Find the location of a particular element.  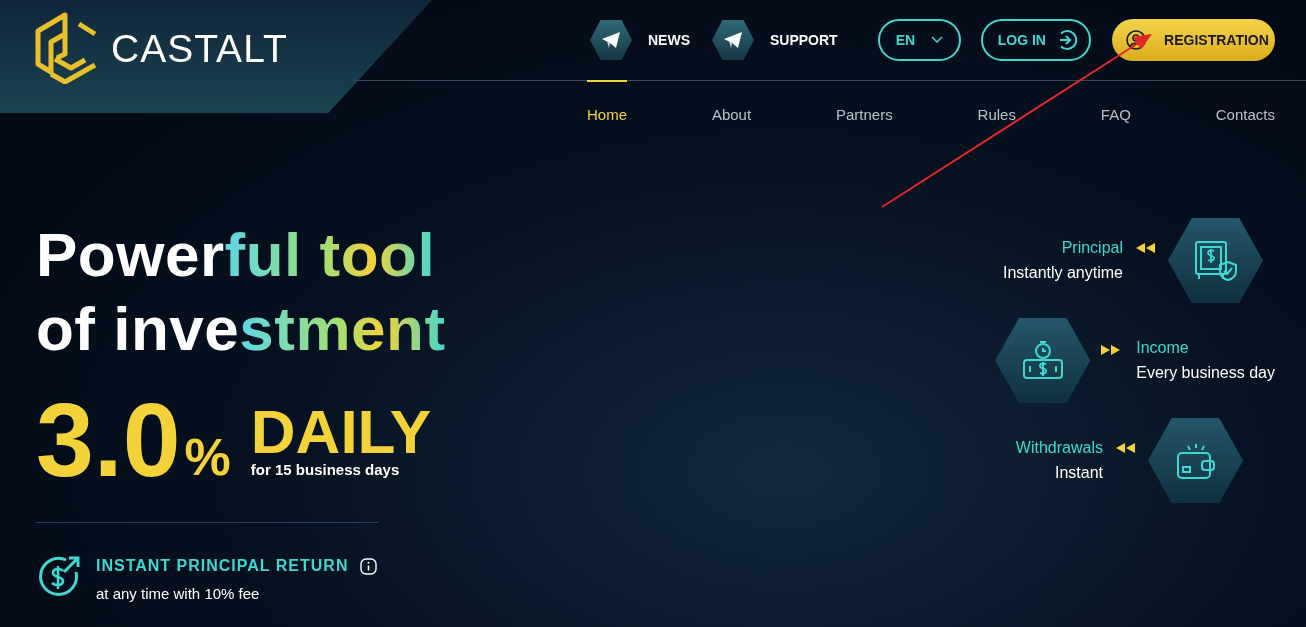

benefit-subtitle: Instantly anytime is located at coordinates (1062, 272).